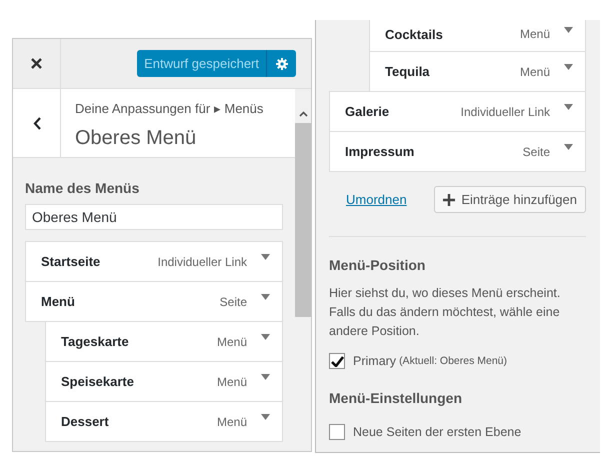  What do you see at coordinates (164, 341) in the screenshot?
I see `menu-item: Tageskarte Menü` at bounding box center [164, 341].